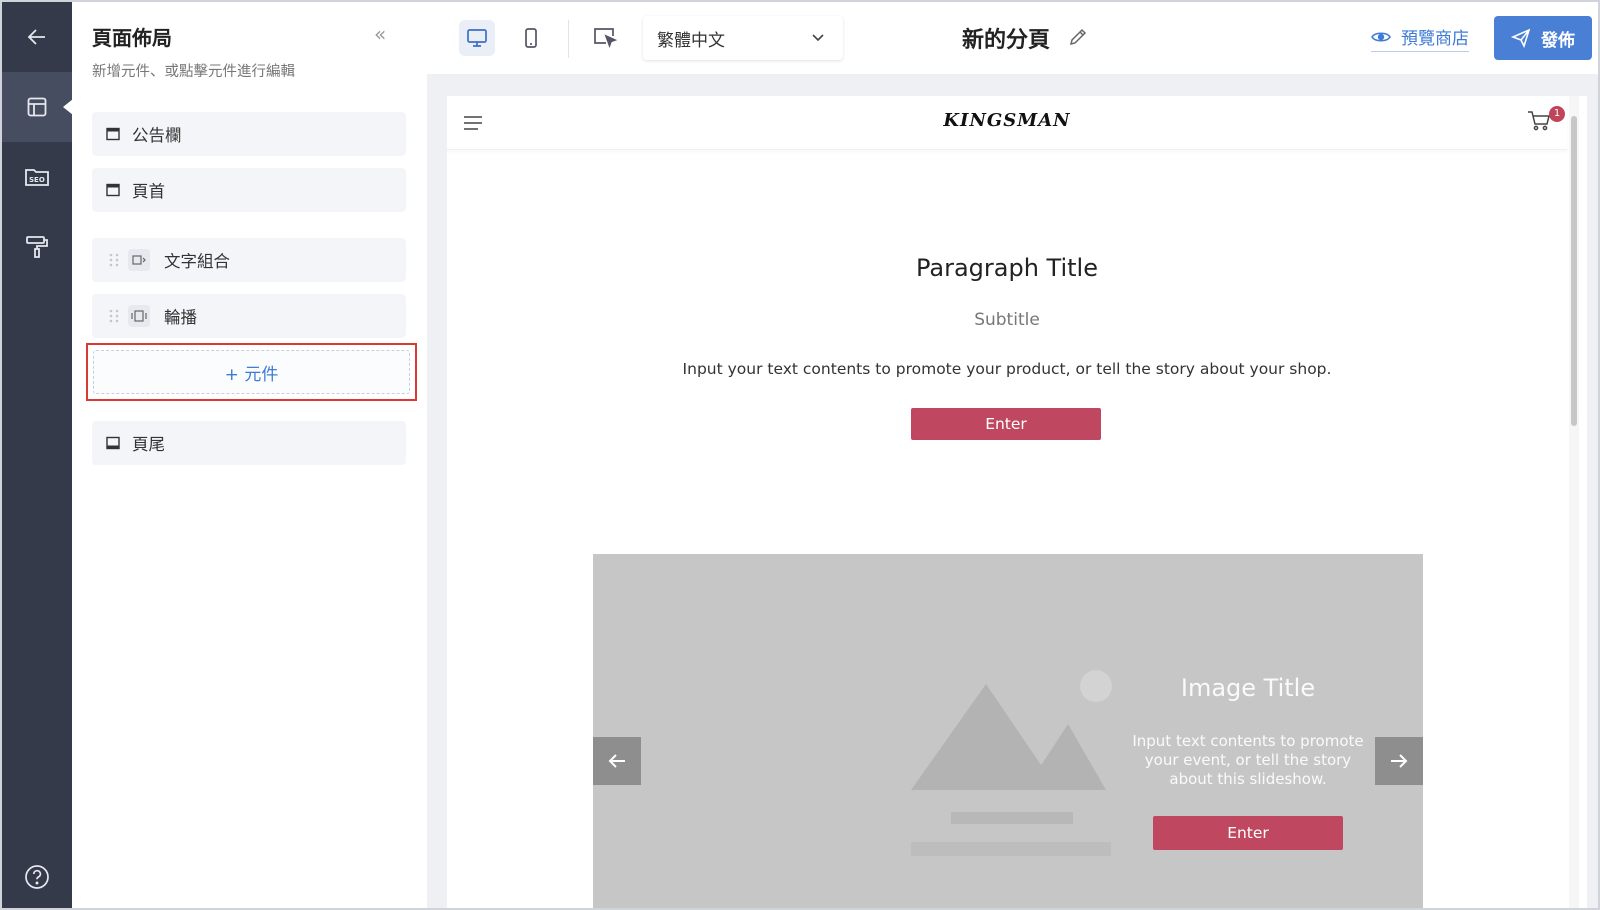  I want to click on slideshow-prev-button, so click(617, 761).